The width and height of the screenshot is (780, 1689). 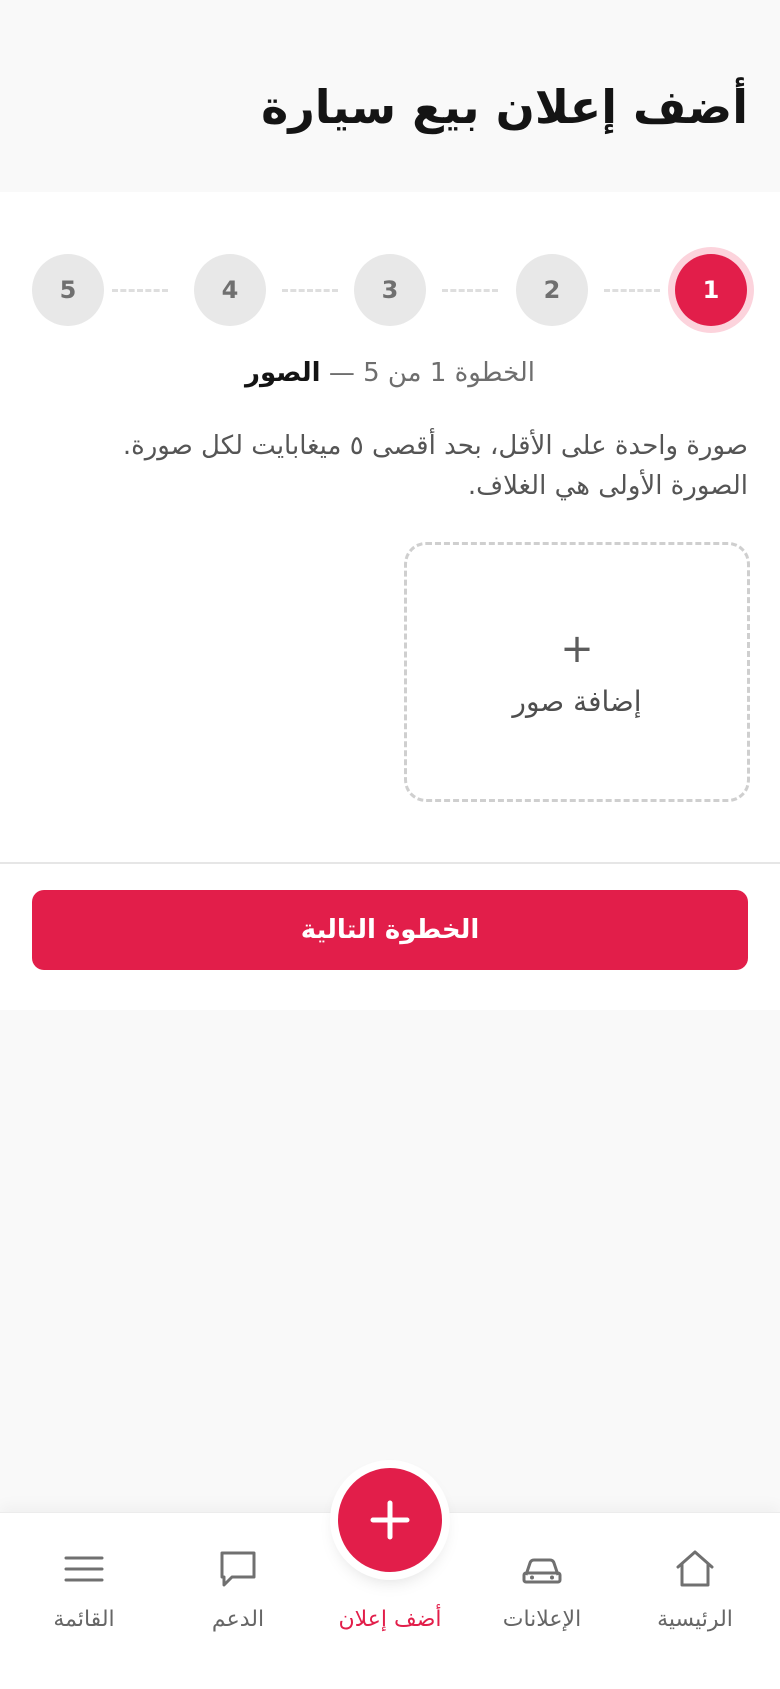 I want to click on step-2: 2, so click(x=552, y=290).